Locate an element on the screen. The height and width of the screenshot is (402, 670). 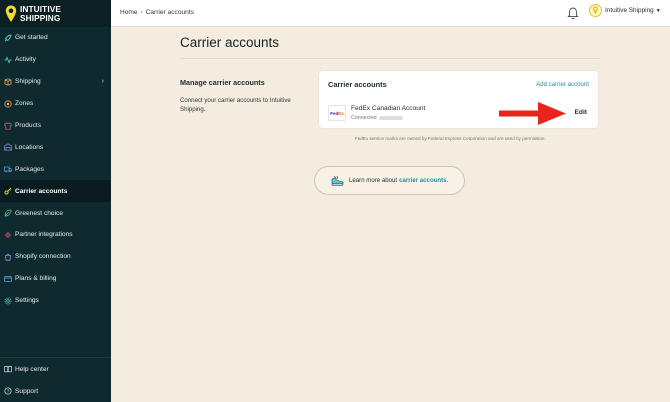
sidebar-item-settings: Settings is located at coordinates (55, 301).